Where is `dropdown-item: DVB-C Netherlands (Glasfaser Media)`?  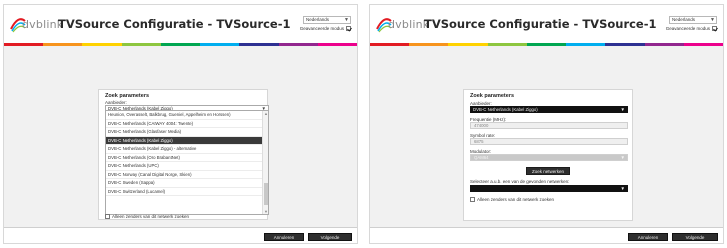
dropdown-item: DVB-C Netherlands (Glasfaser Media) is located at coordinates (187, 132).